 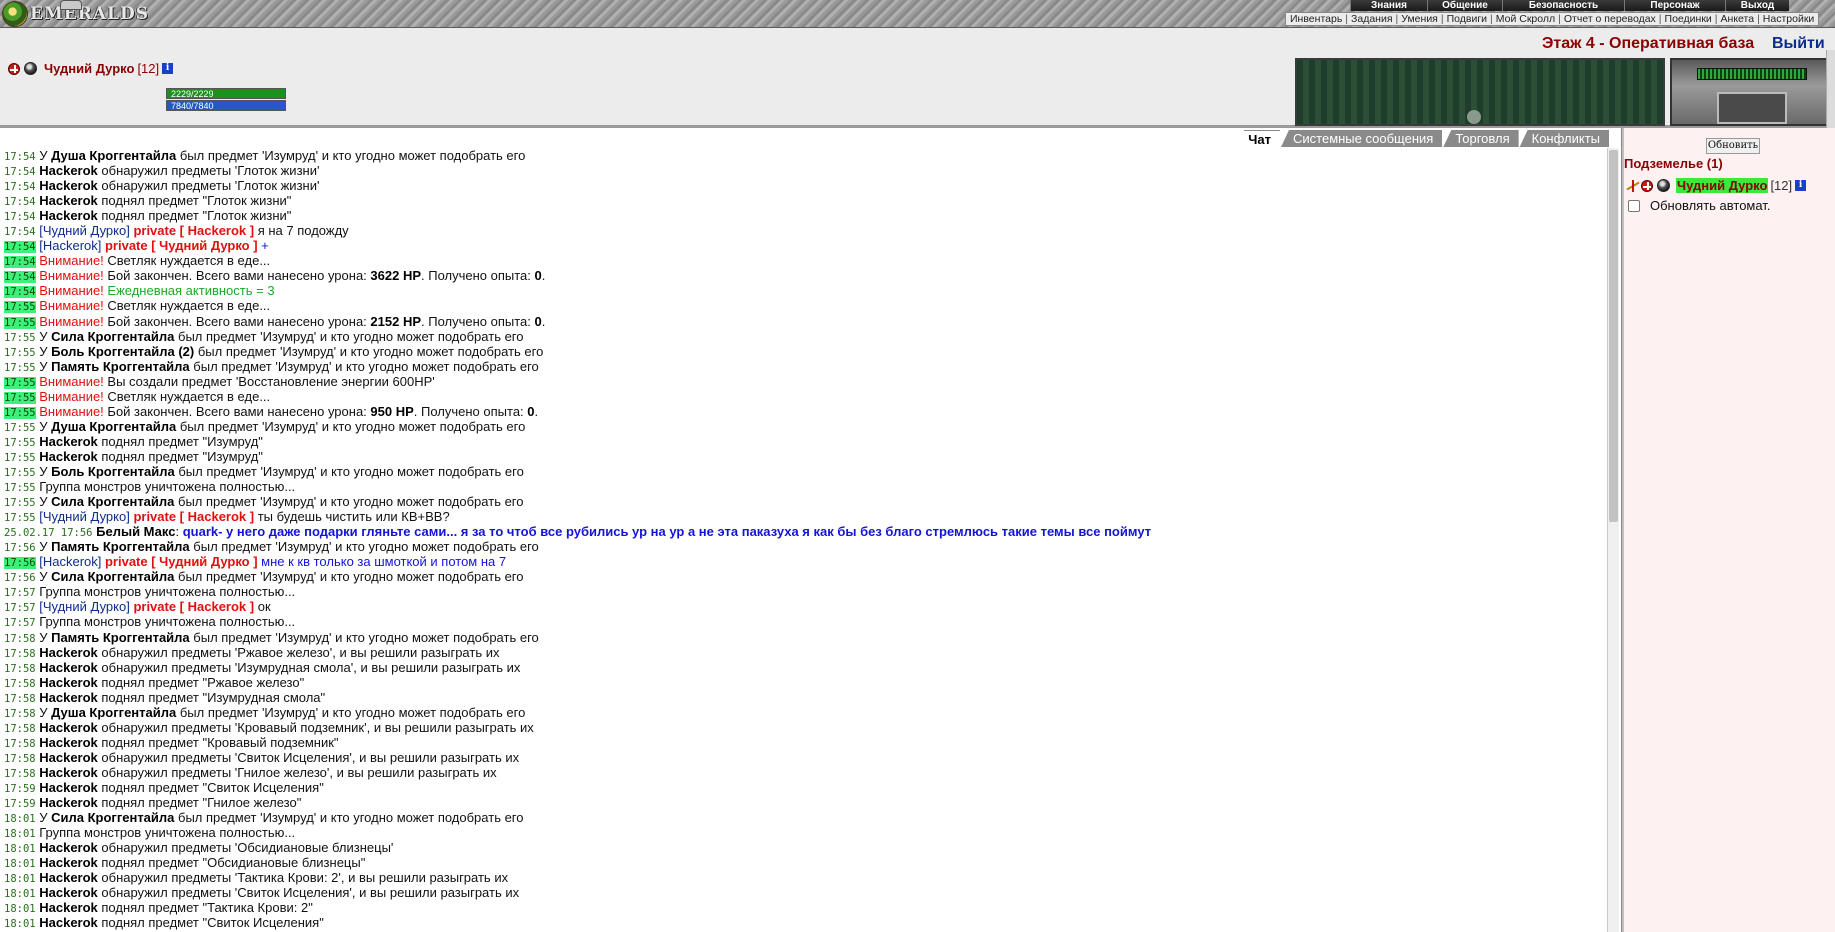 What do you see at coordinates (135, 531) in the screenshot?
I see `player-name: Белый Макс` at bounding box center [135, 531].